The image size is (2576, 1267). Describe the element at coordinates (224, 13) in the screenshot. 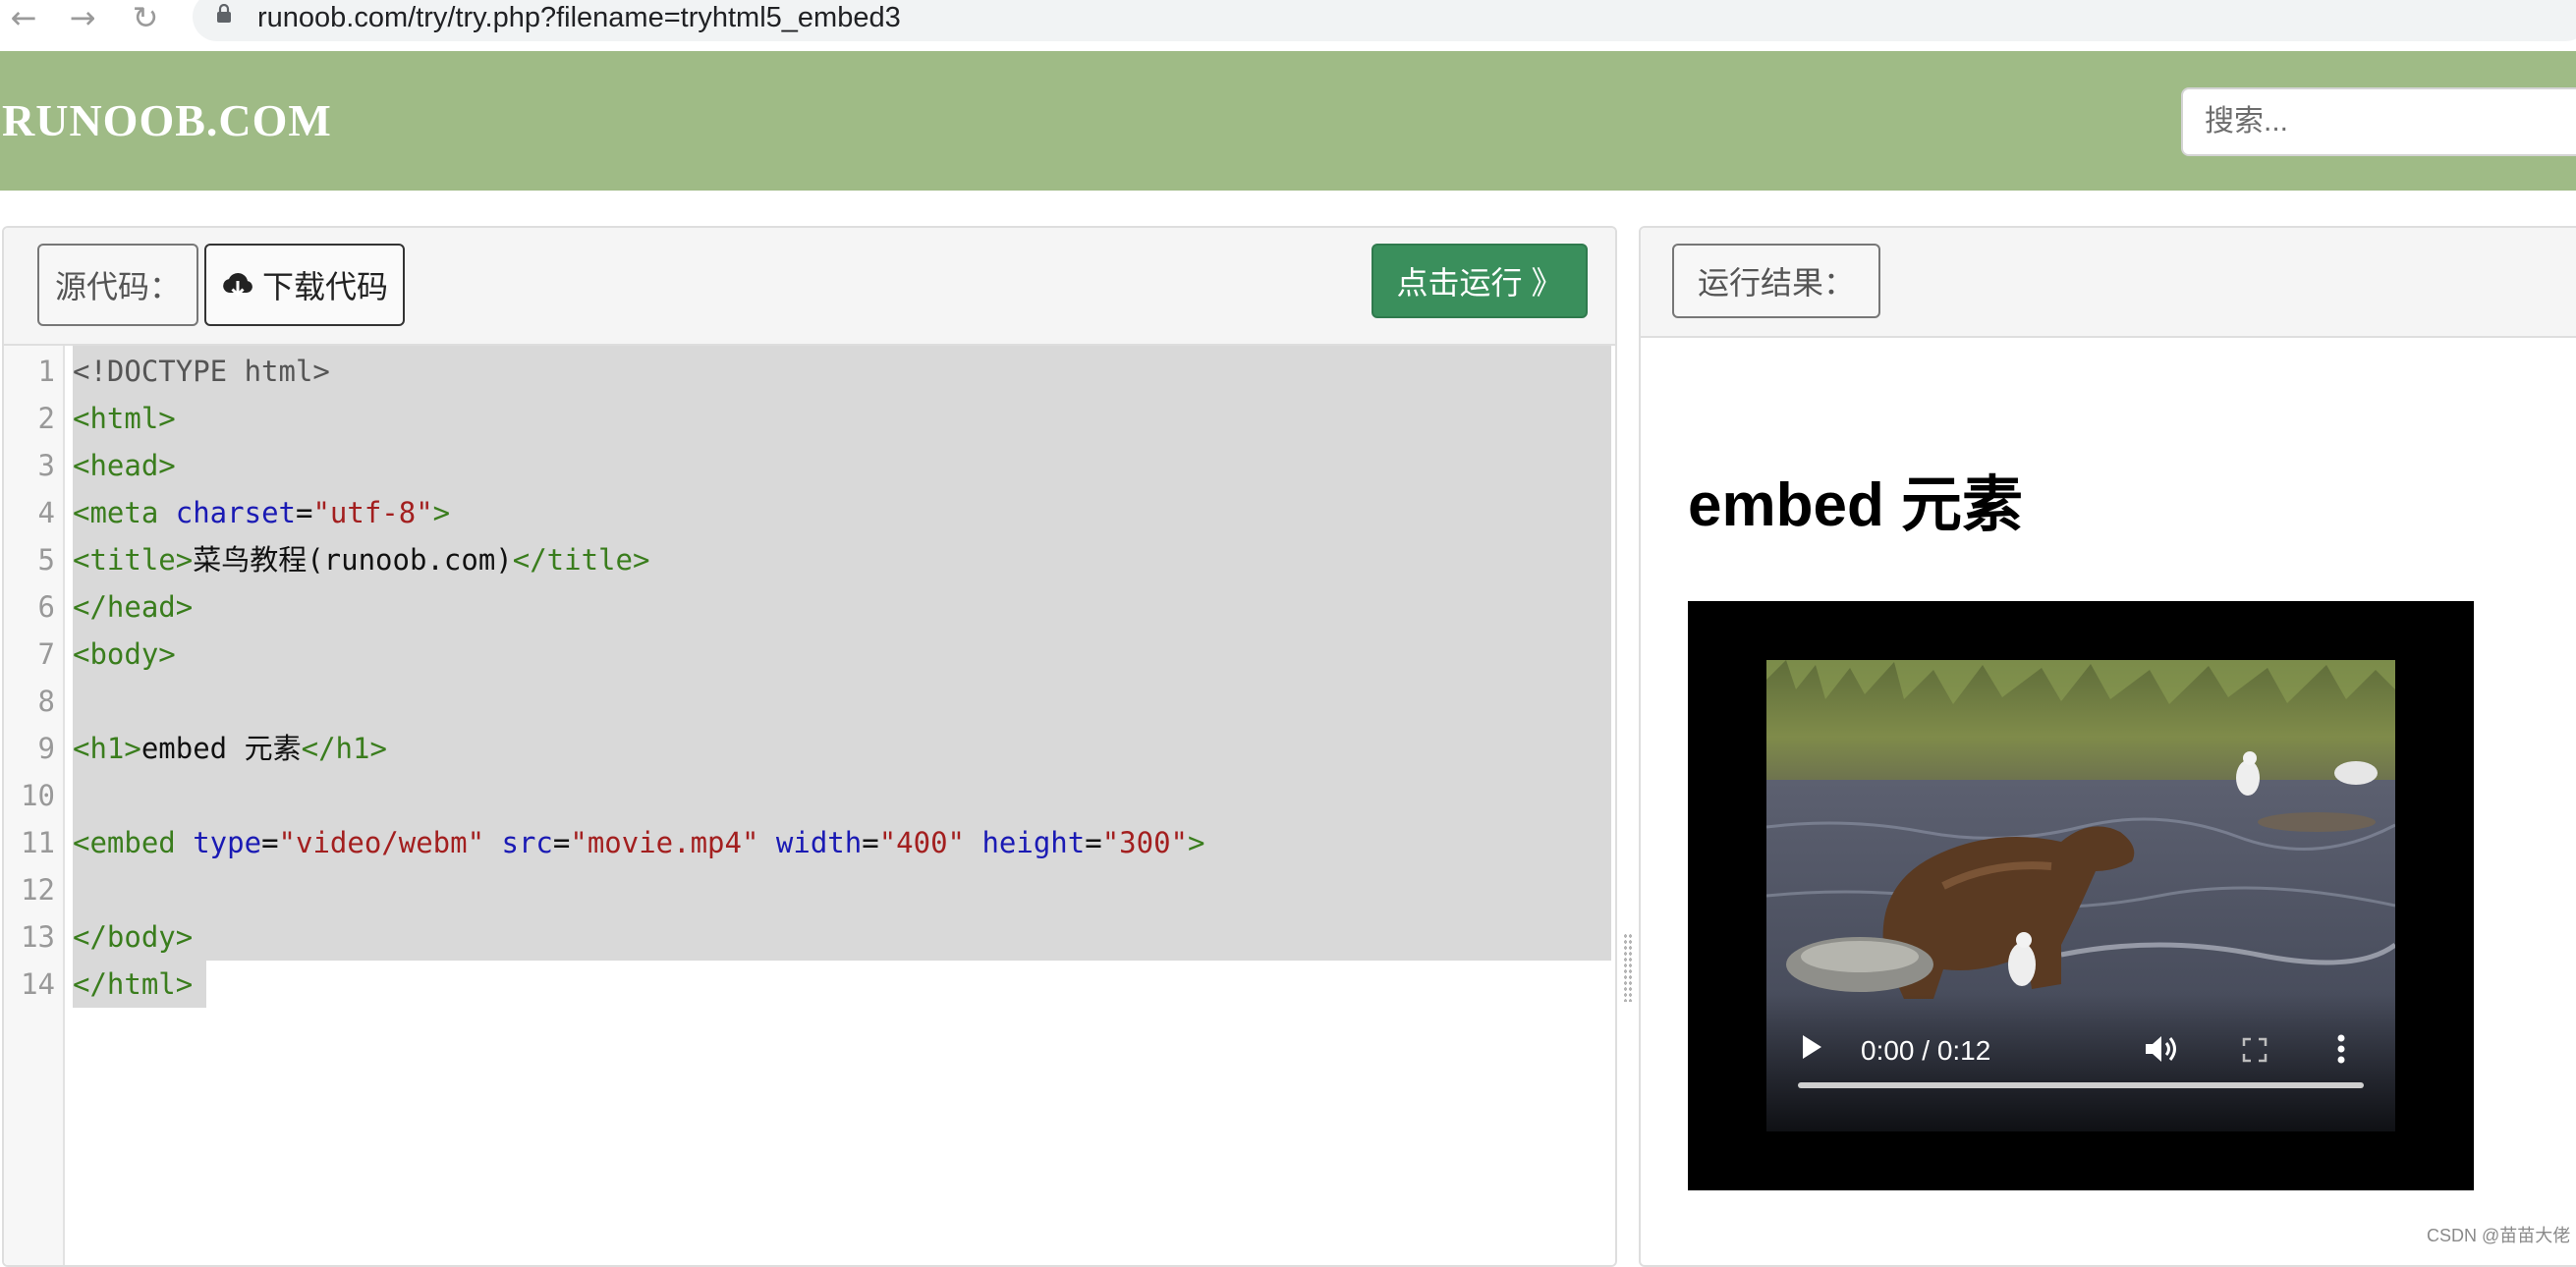

I see `lock-icon` at that location.